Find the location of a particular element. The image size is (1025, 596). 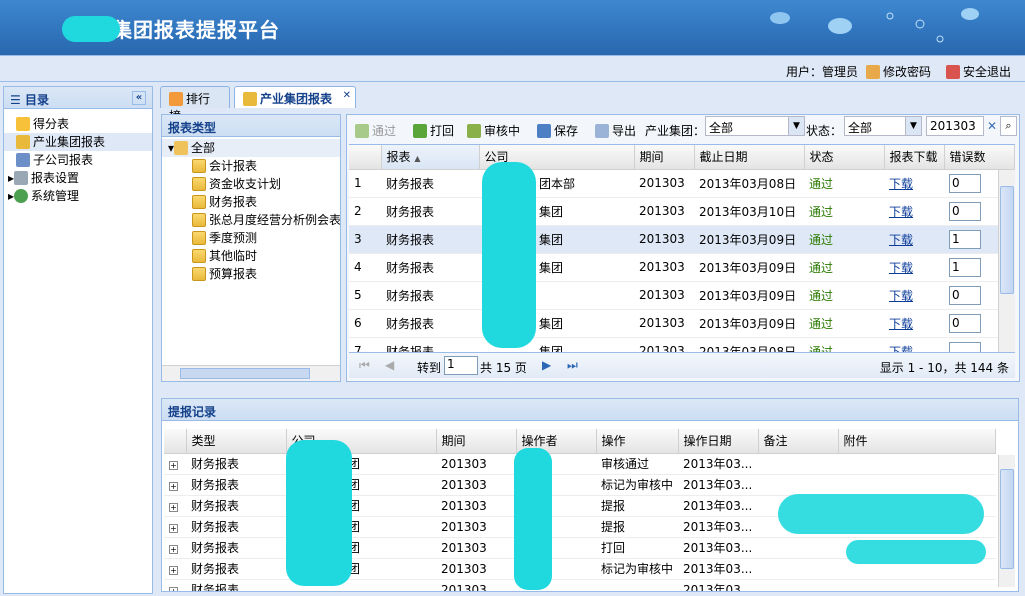

group-select: 全部 ▼ is located at coordinates (755, 126).